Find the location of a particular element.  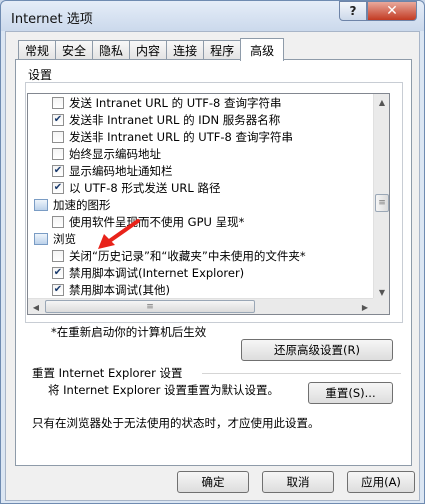

tab-advanced: 高级 is located at coordinates (262, 49).